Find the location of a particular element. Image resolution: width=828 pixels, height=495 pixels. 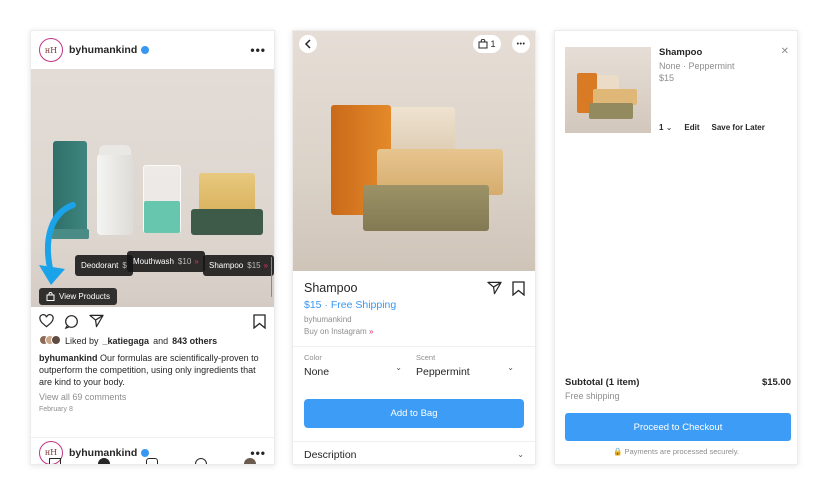

cart-item-controls: 1 ⌄ Edit Save for Later is located at coordinates (712, 127).